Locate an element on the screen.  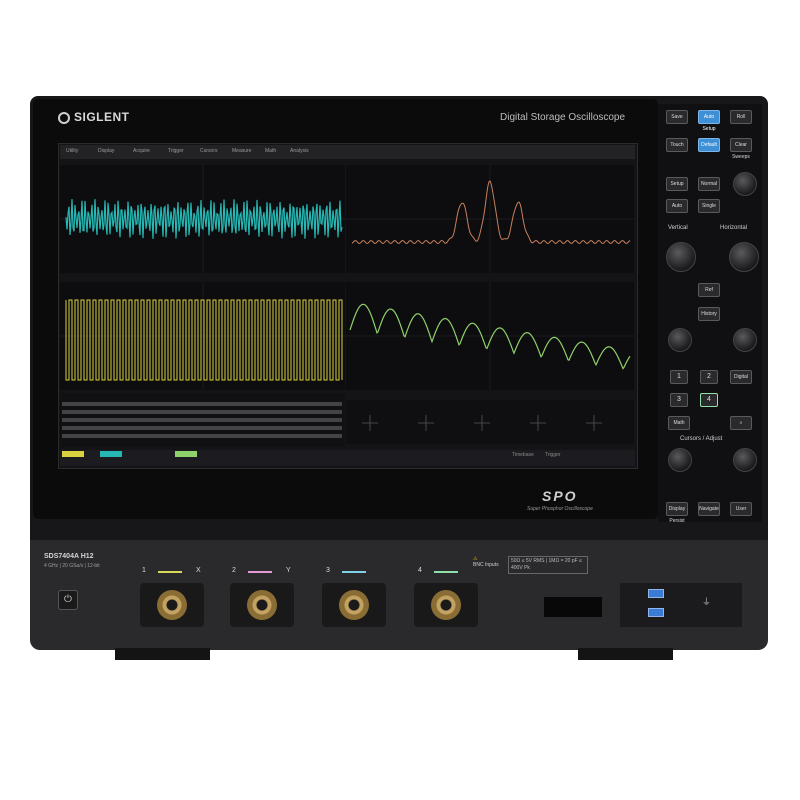
horizontal-label: Horizontal is located at coordinates (734, 228).